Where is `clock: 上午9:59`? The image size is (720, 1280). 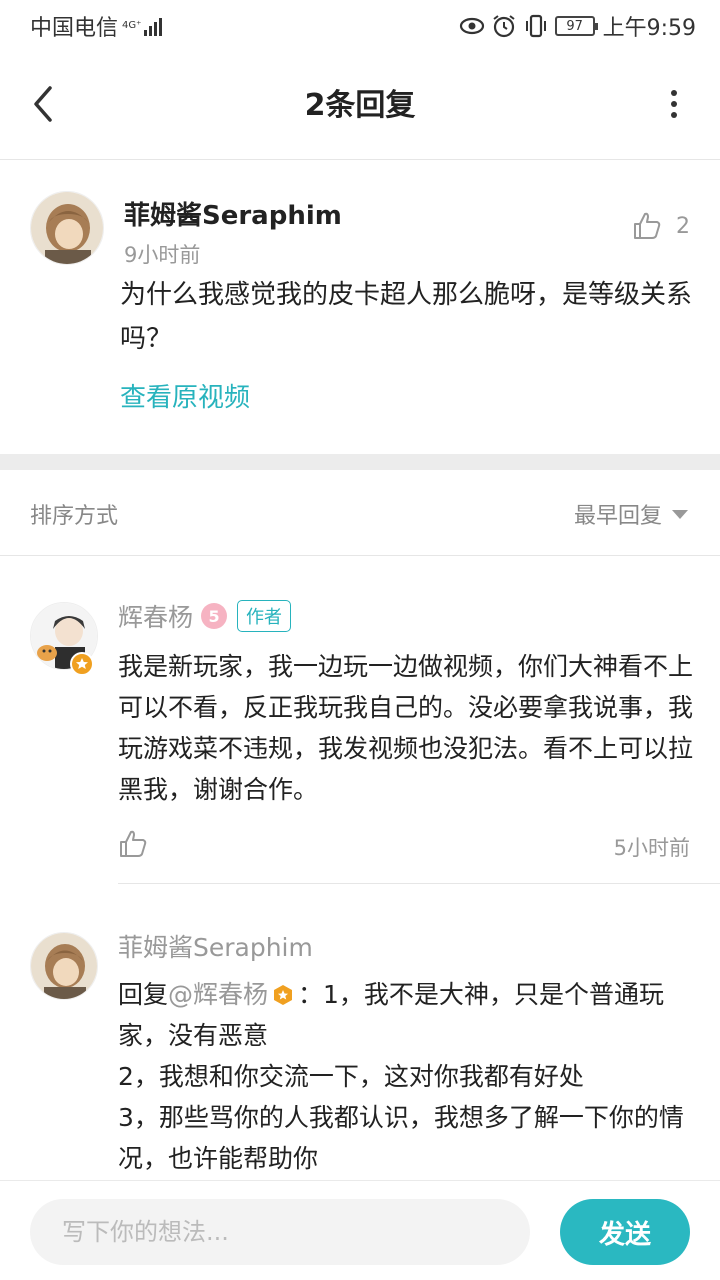 clock: 上午9:59 is located at coordinates (649, 28).